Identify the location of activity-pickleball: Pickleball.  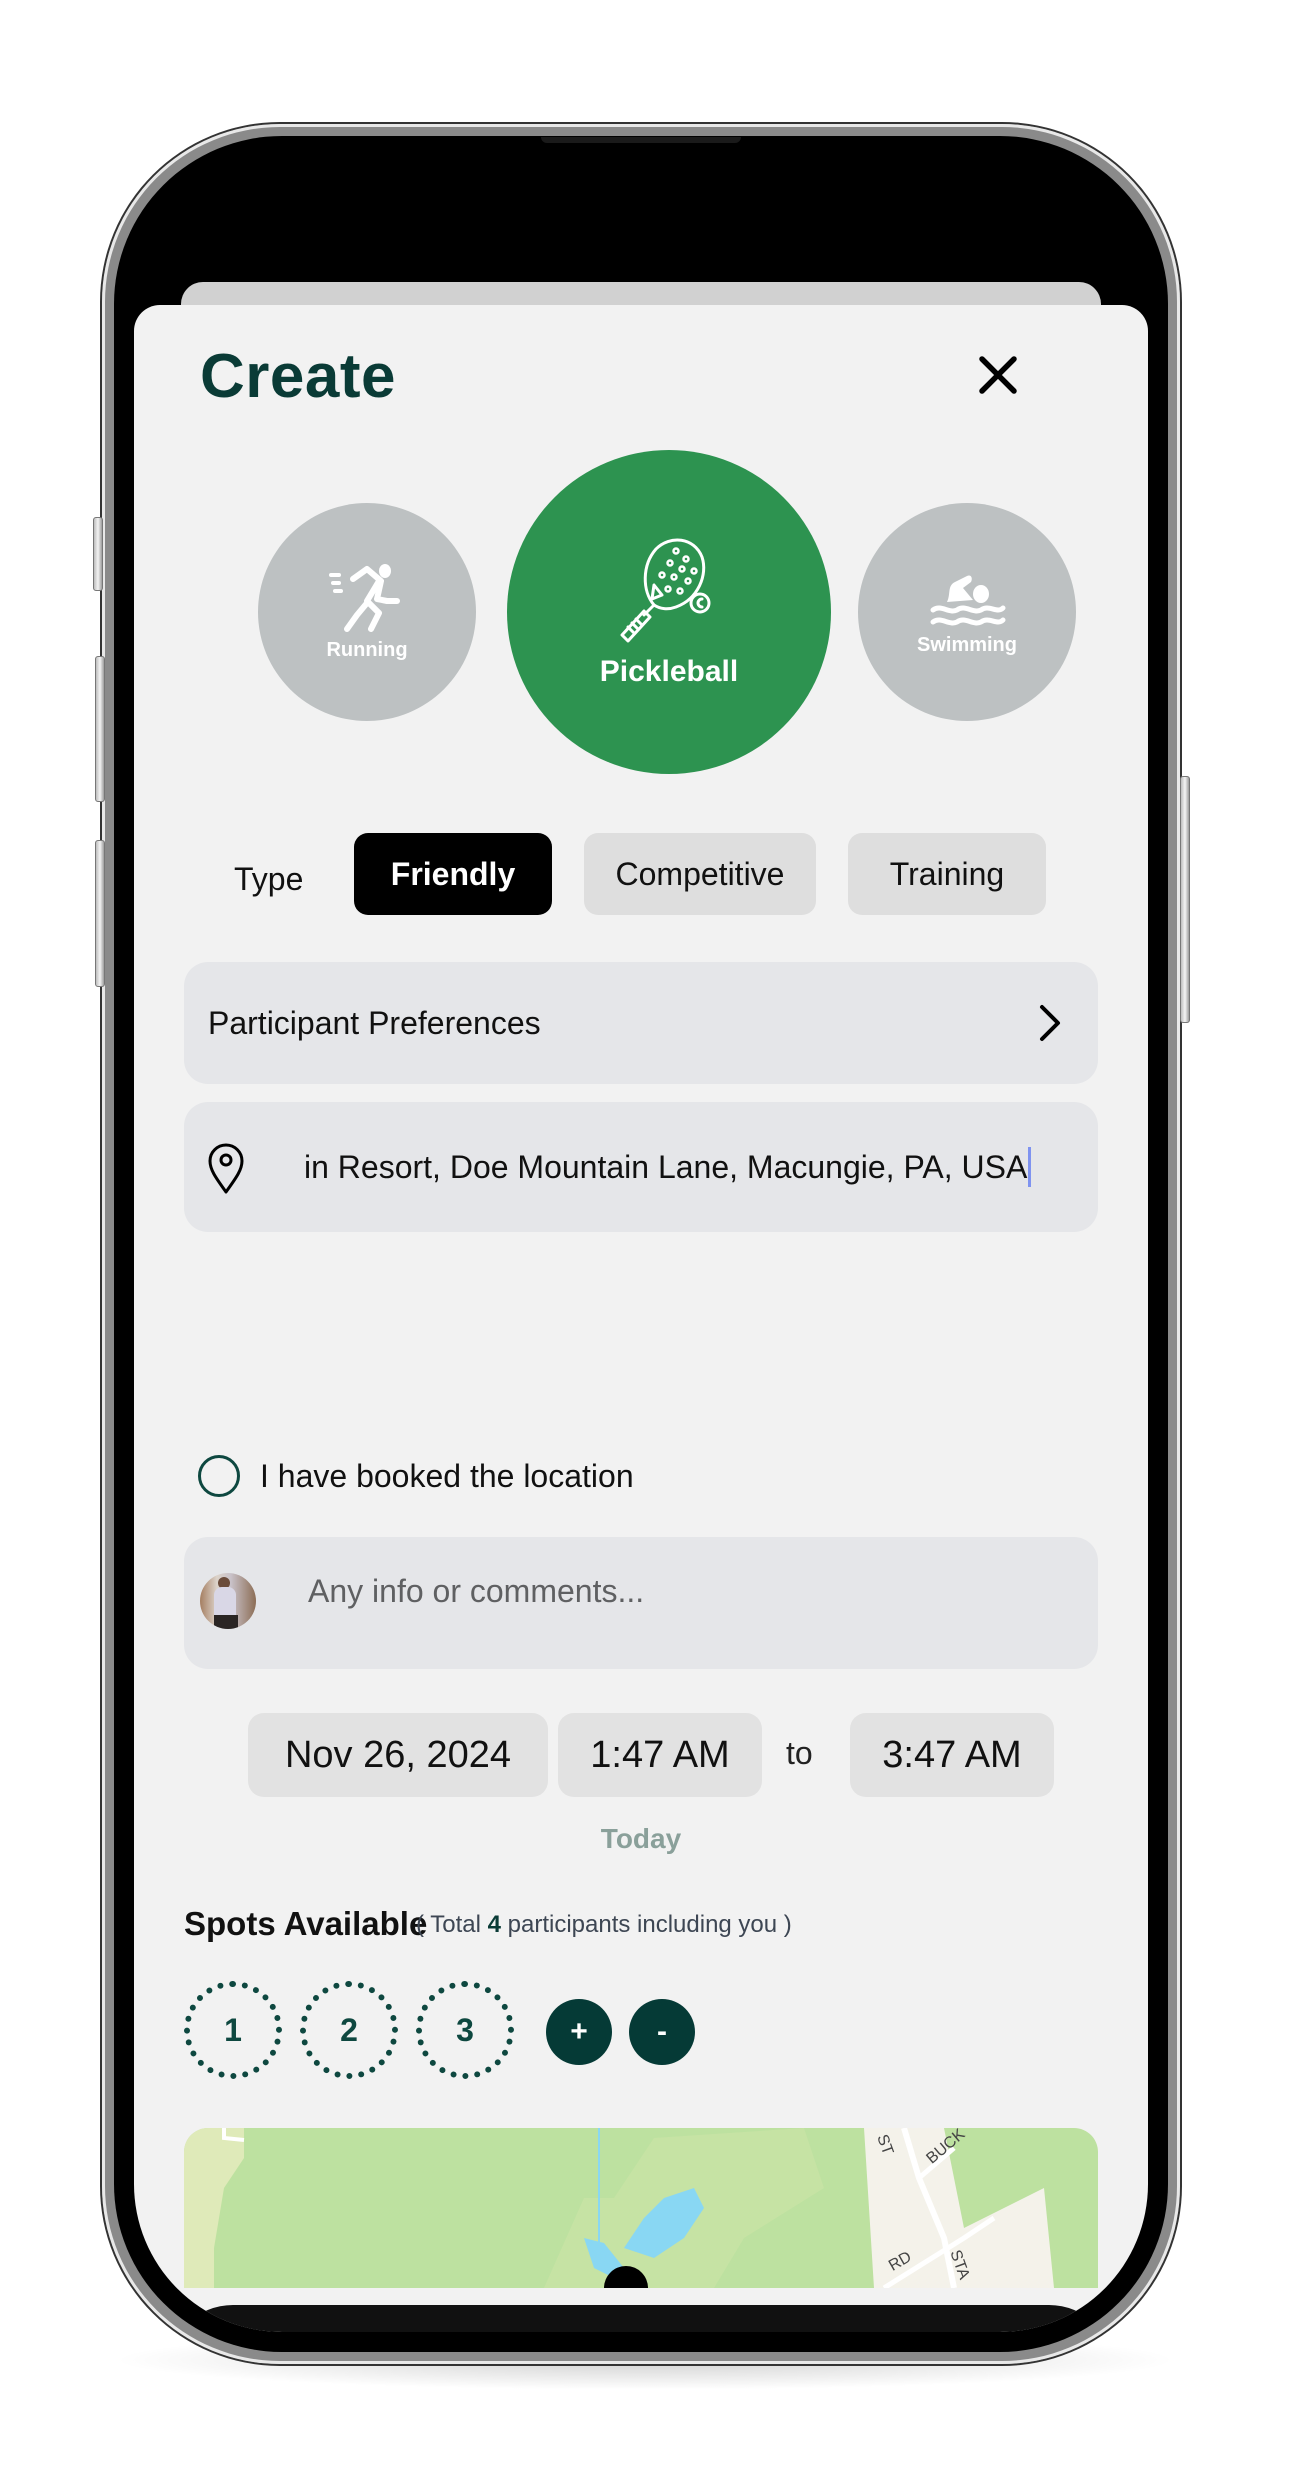
(669, 612).